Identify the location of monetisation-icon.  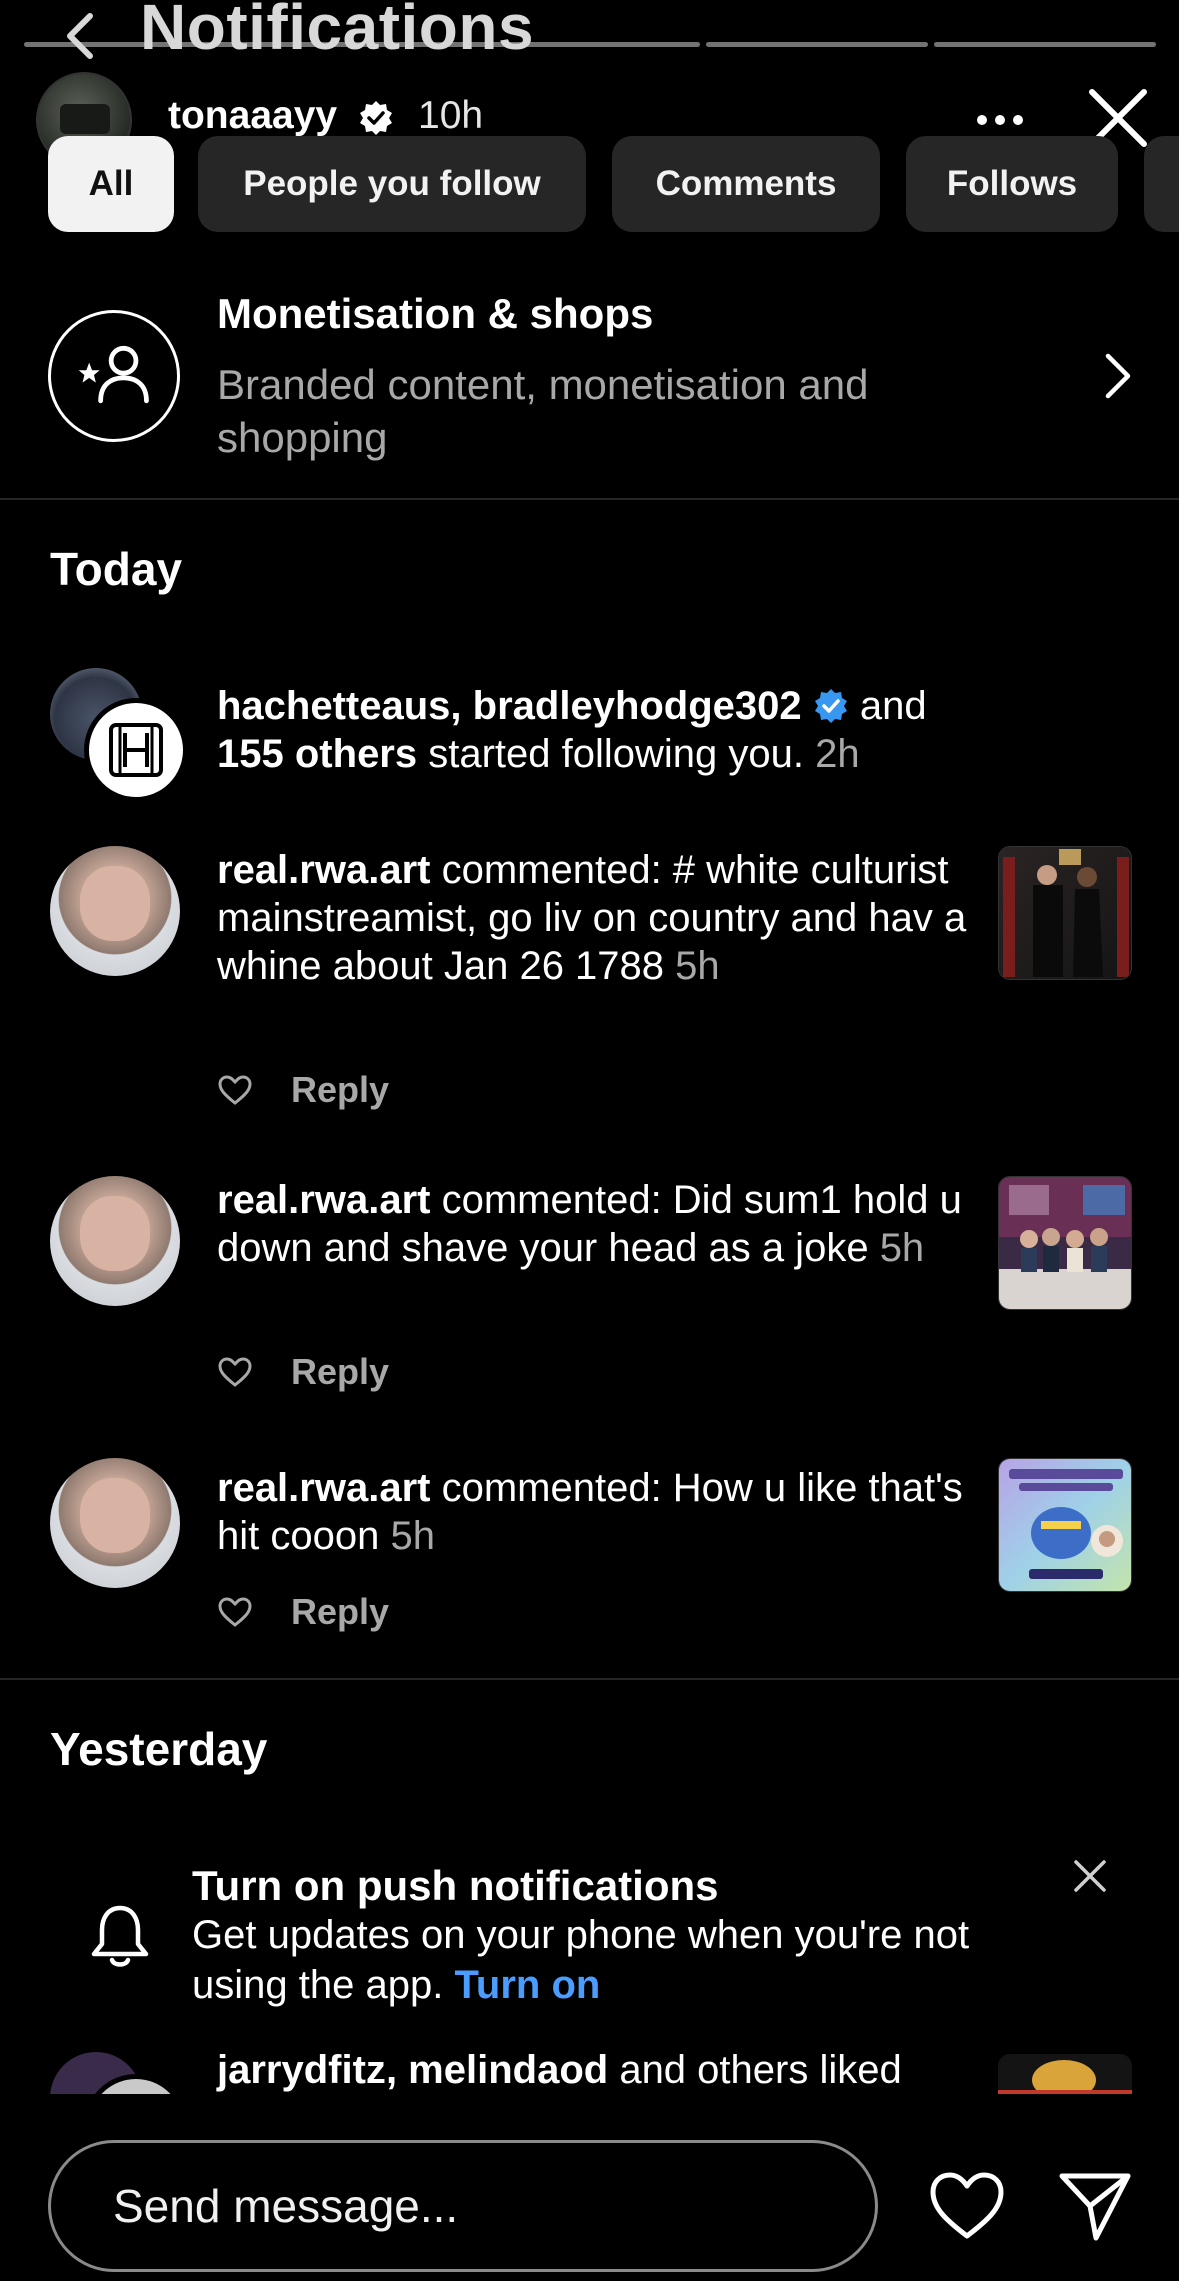
(114, 376).